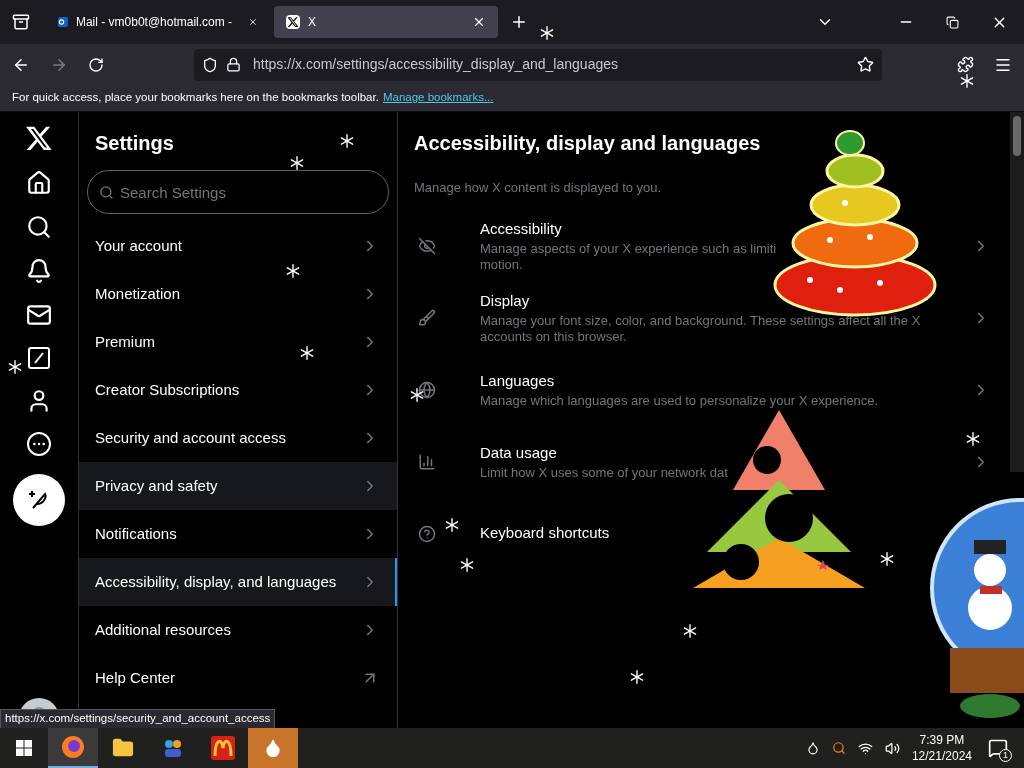 The height and width of the screenshot is (768, 1024). I want to click on extensions-icon, so click(965, 64).